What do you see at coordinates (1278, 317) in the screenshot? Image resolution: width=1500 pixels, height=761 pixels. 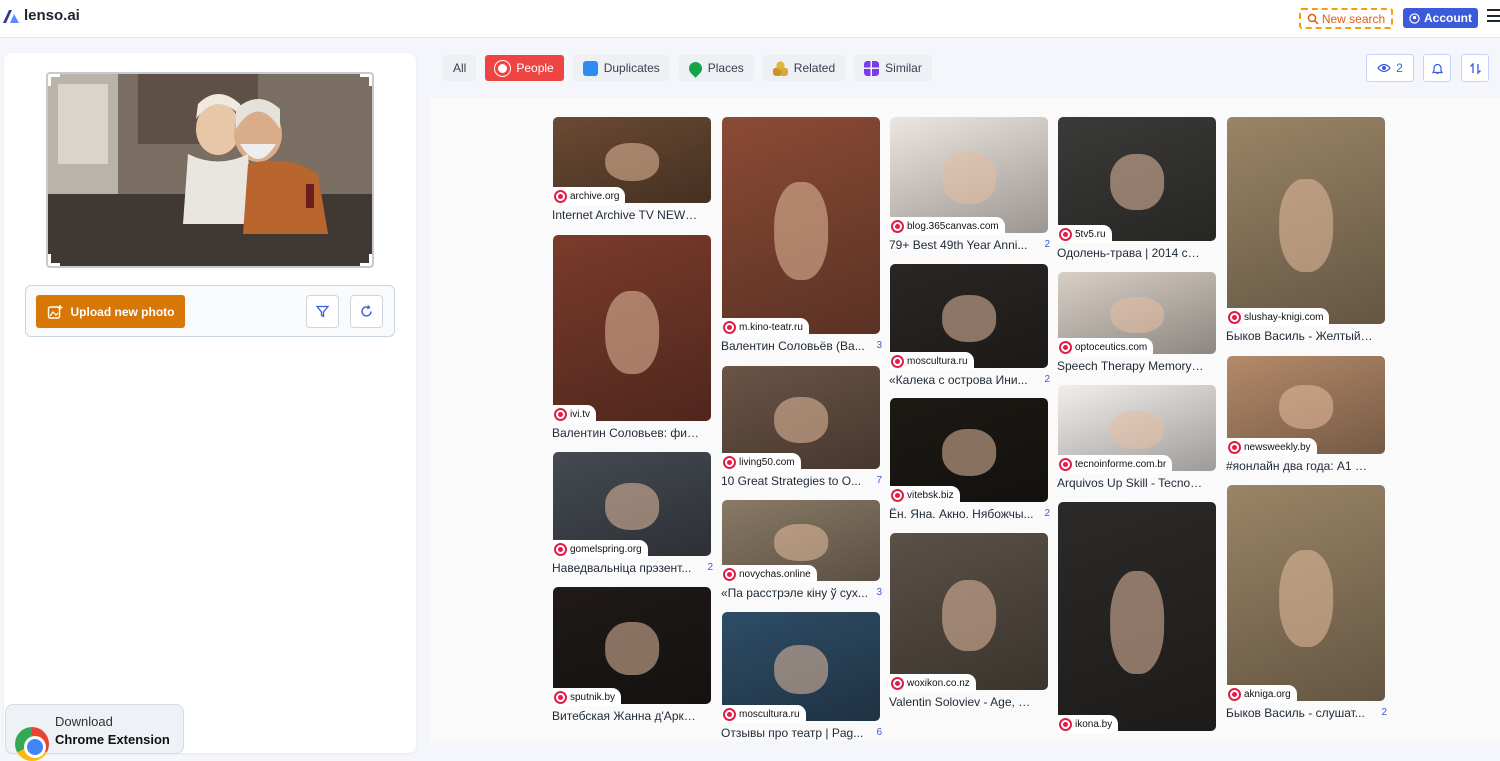 I see `result-source: slushay-knigi.com` at bounding box center [1278, 317].